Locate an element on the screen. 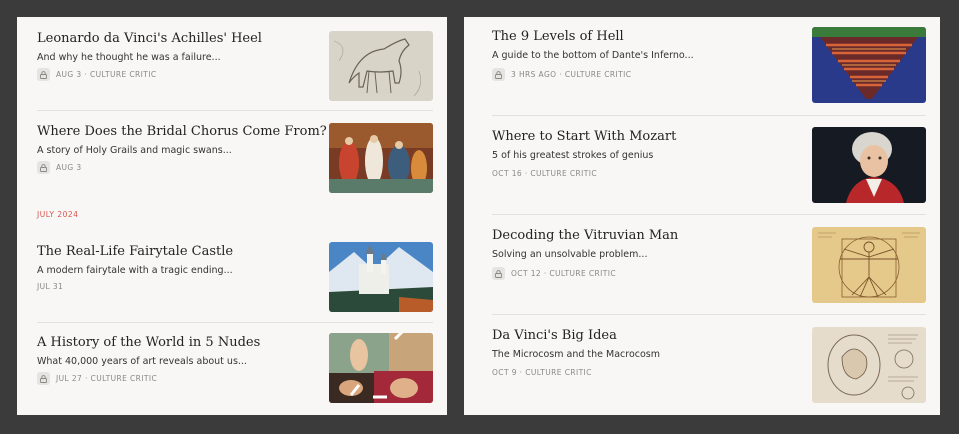  post-meta: OCT 16 · CULTURE CRITIC is located at coordinates (544, 173).